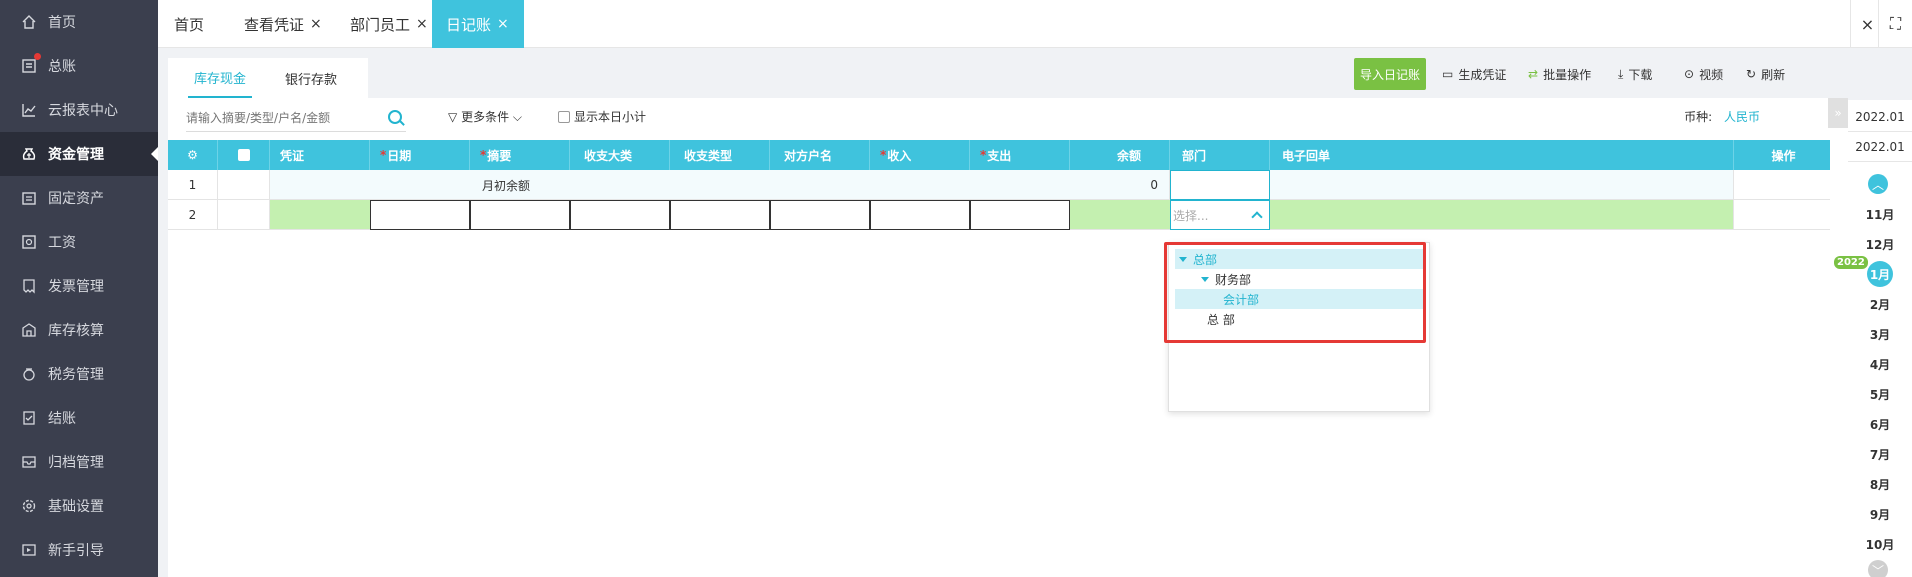 The height and width of the screenshot is (577, 1912). What do you see at coordinates (1448, 74) in the screenshot?
I see `voucher-icon: ▭` at bounding box center [1448, 74].